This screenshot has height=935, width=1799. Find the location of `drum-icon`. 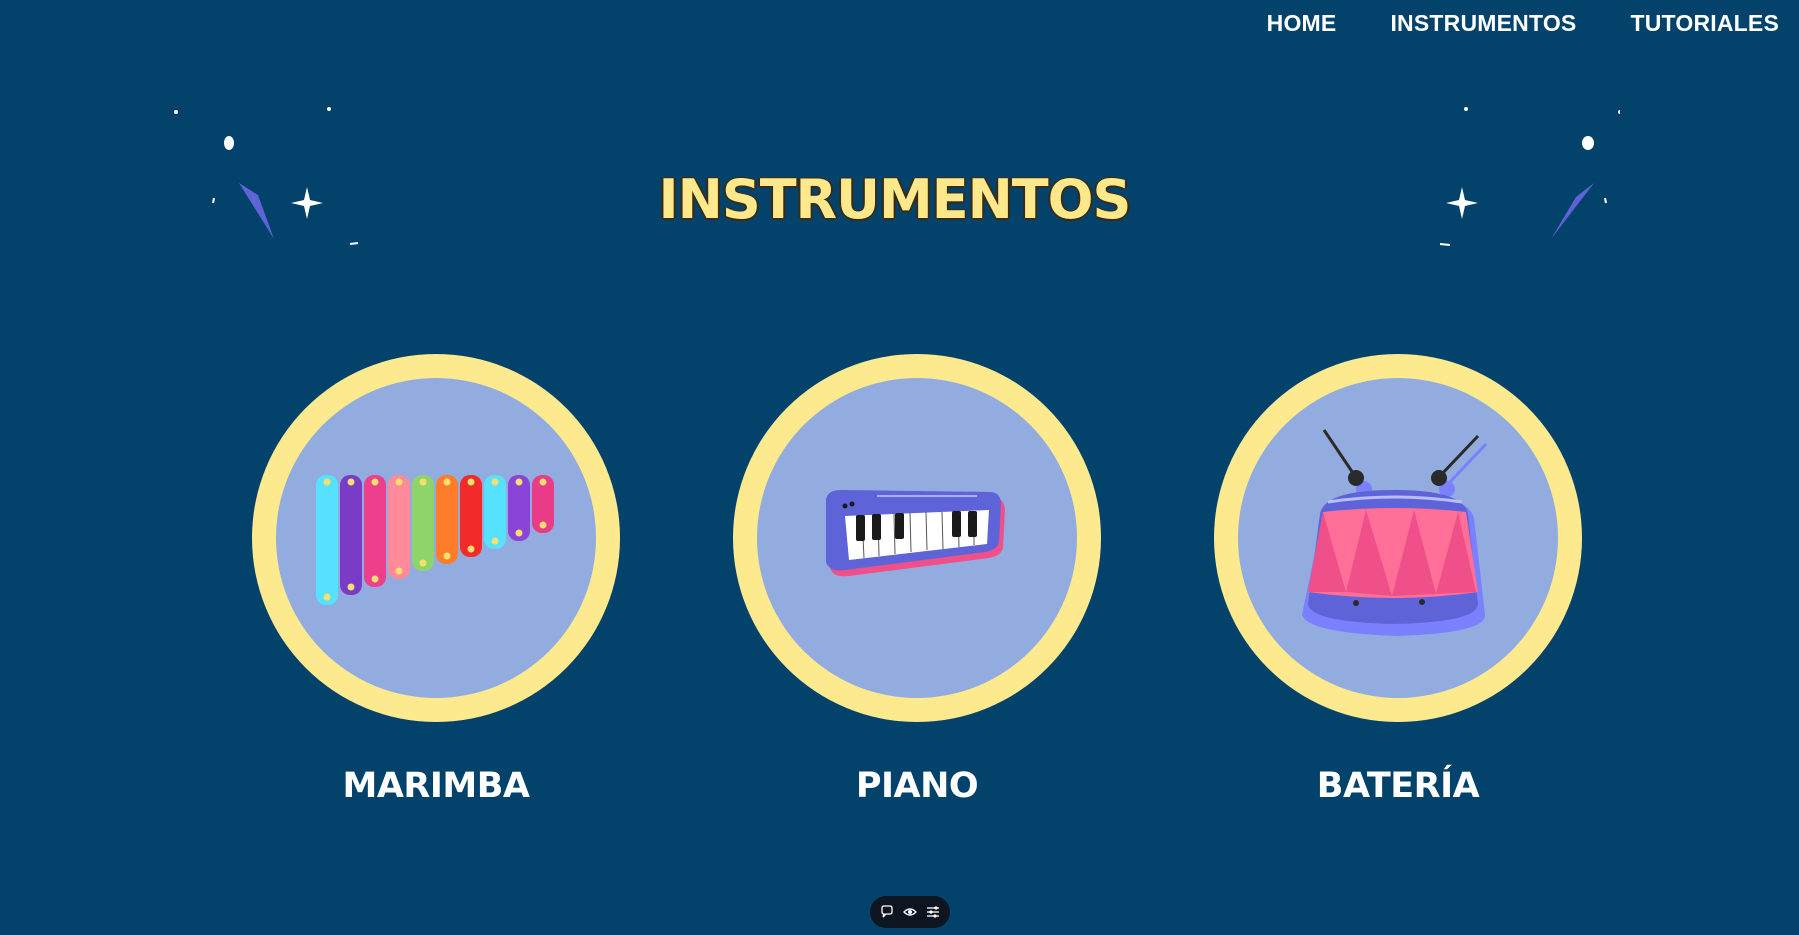

drum-icon is located at coordinates (1395, 532).